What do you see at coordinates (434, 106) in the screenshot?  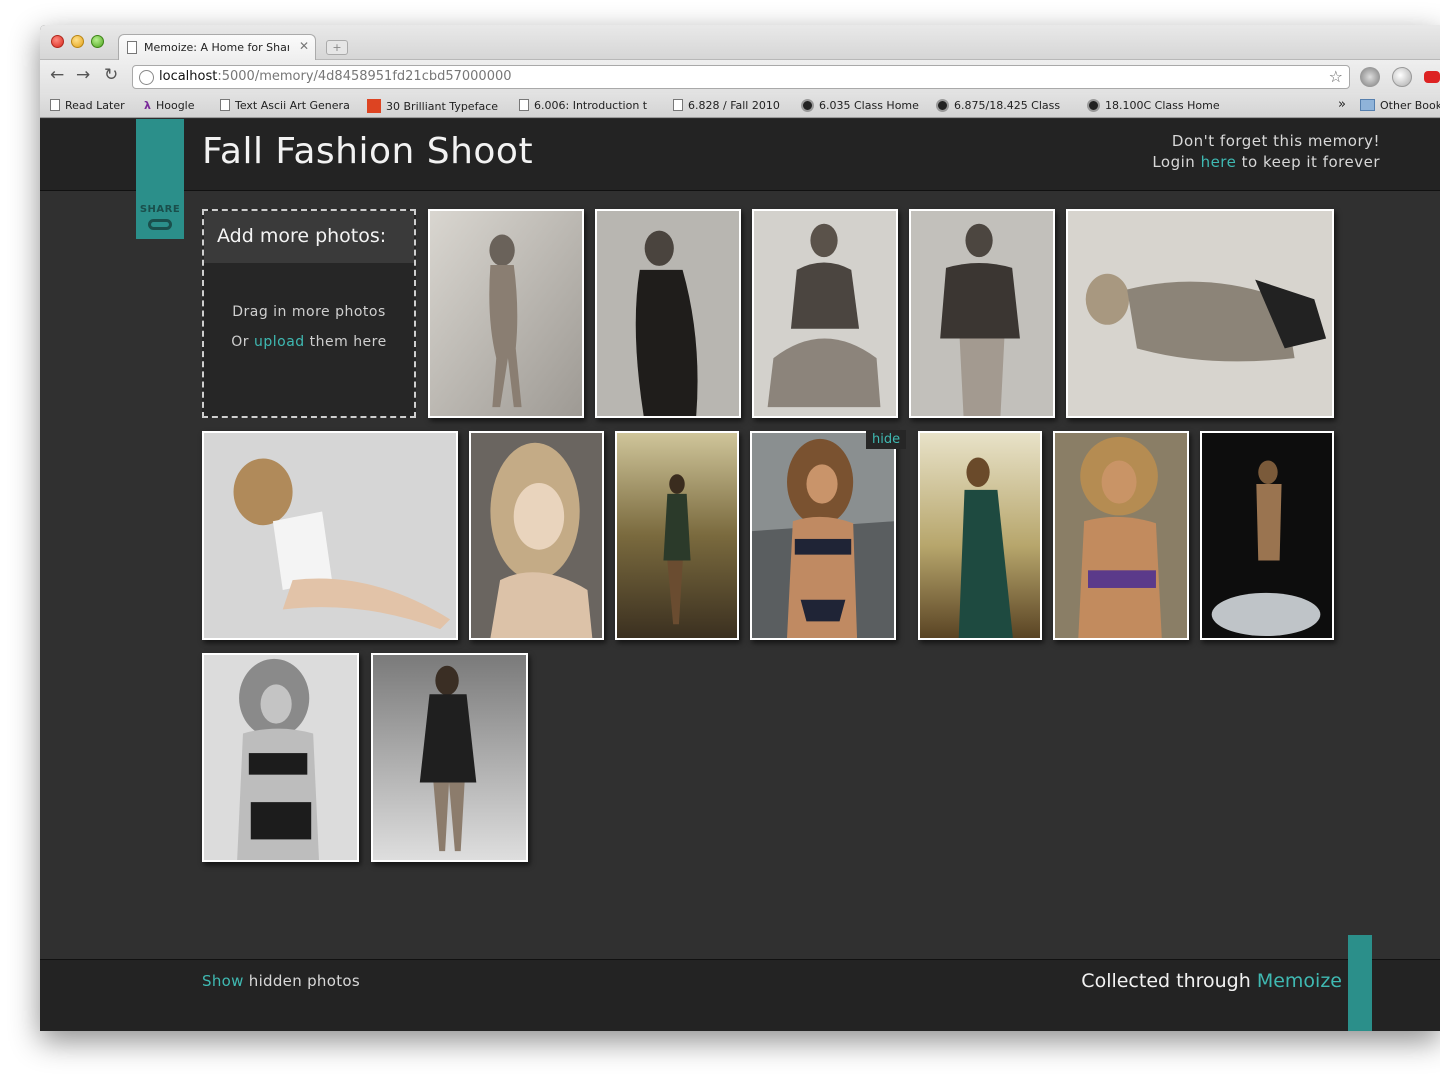 I see `bookmark-typefaces: 30 Brilliant Typeface` at bounding box center [434, 106].